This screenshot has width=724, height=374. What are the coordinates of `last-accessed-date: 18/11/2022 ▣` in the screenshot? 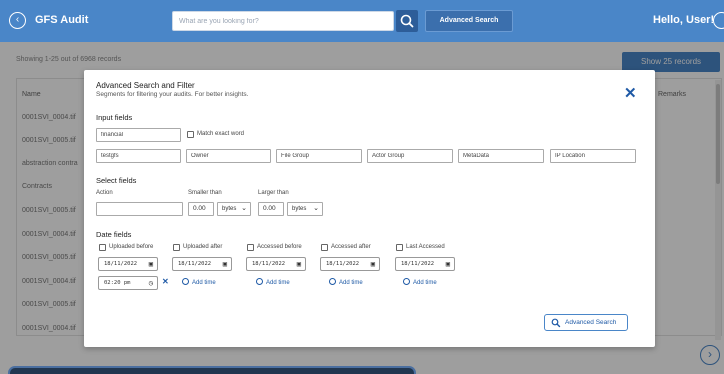 It's located at (425, 264).